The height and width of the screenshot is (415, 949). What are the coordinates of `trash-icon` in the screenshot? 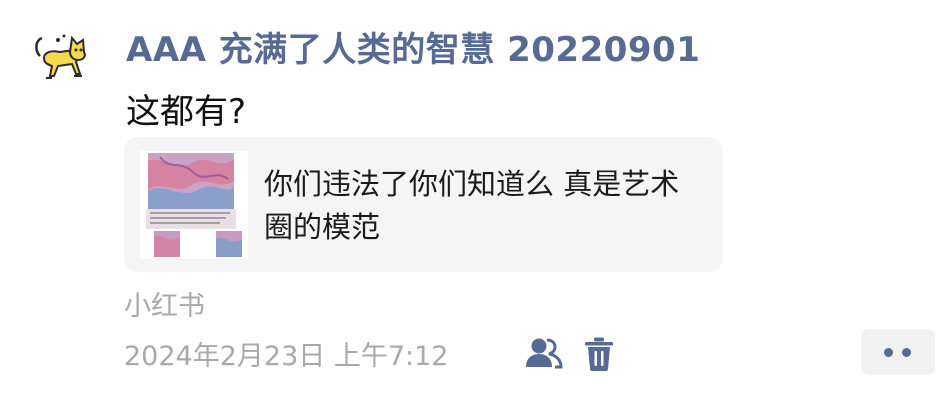 It's located at (599, 354).